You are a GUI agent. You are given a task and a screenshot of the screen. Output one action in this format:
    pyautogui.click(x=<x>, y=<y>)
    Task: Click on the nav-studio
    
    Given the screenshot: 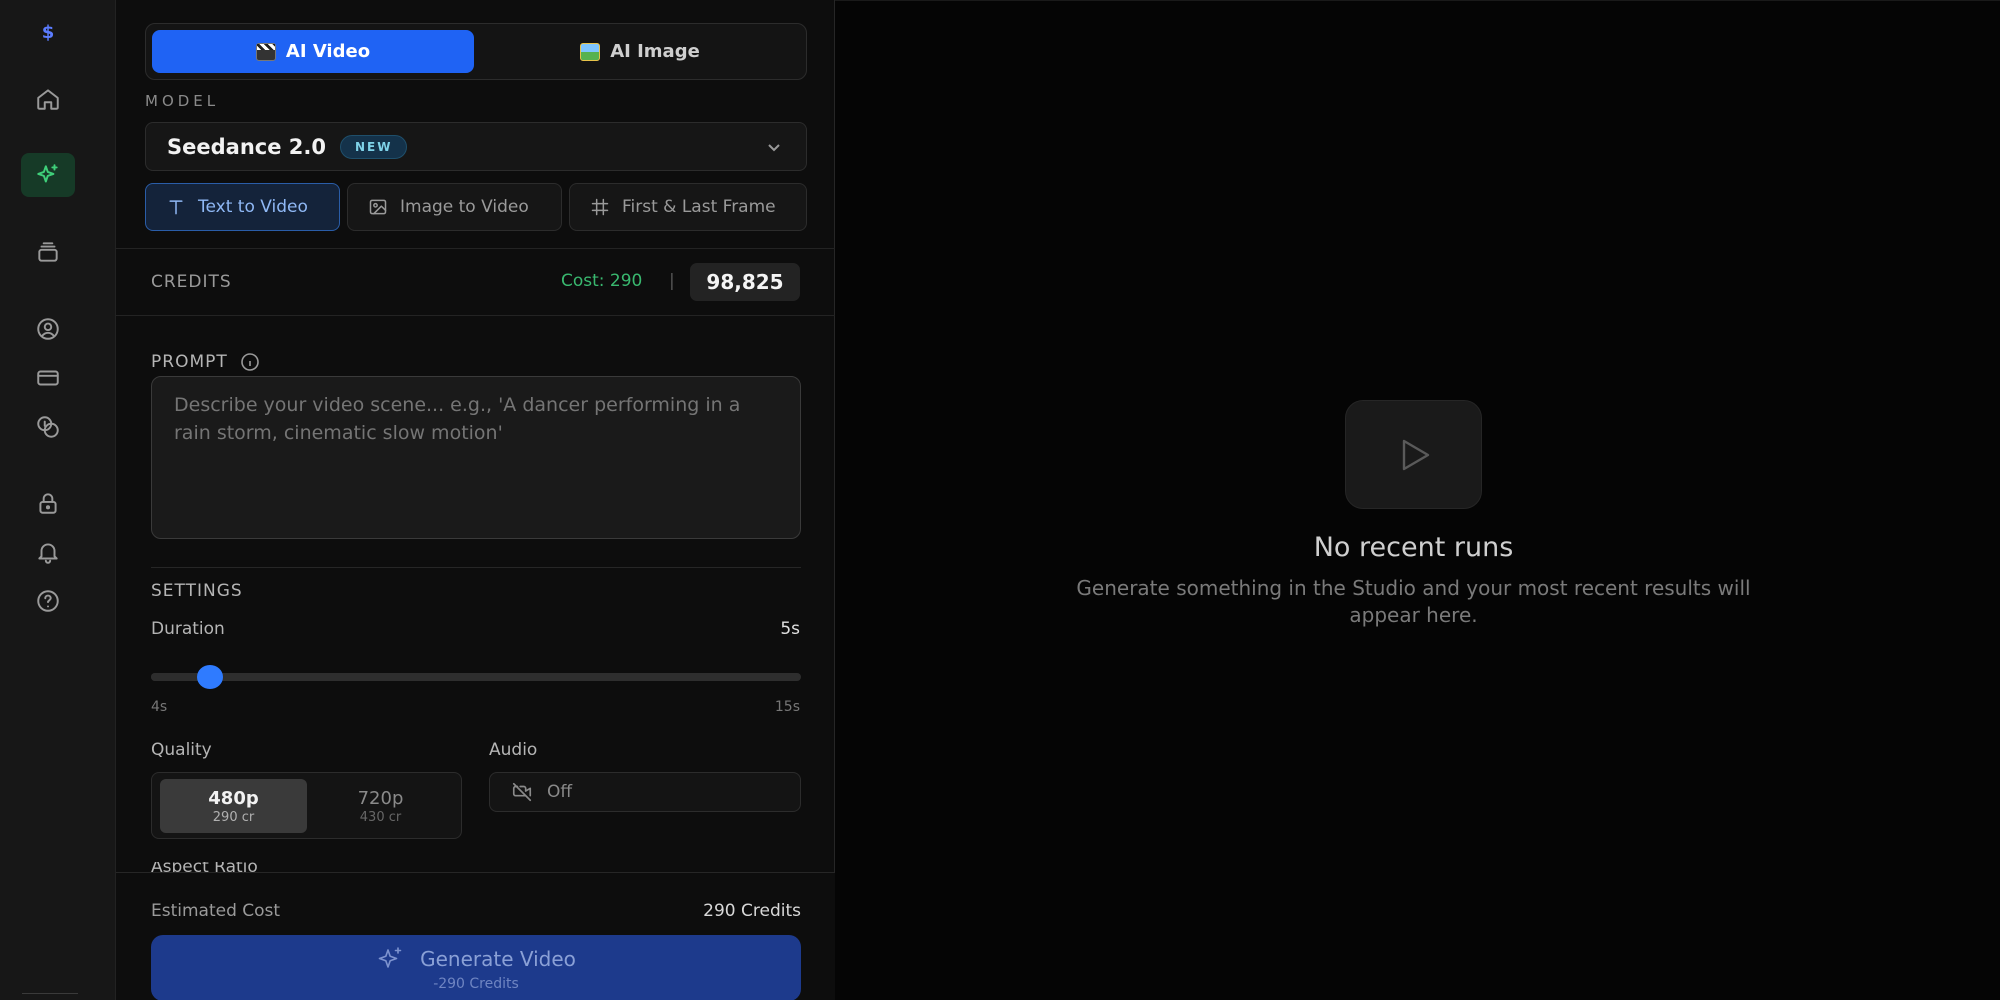 What is the action you would take?
    pyautogui.click(x=48, y=175)
    